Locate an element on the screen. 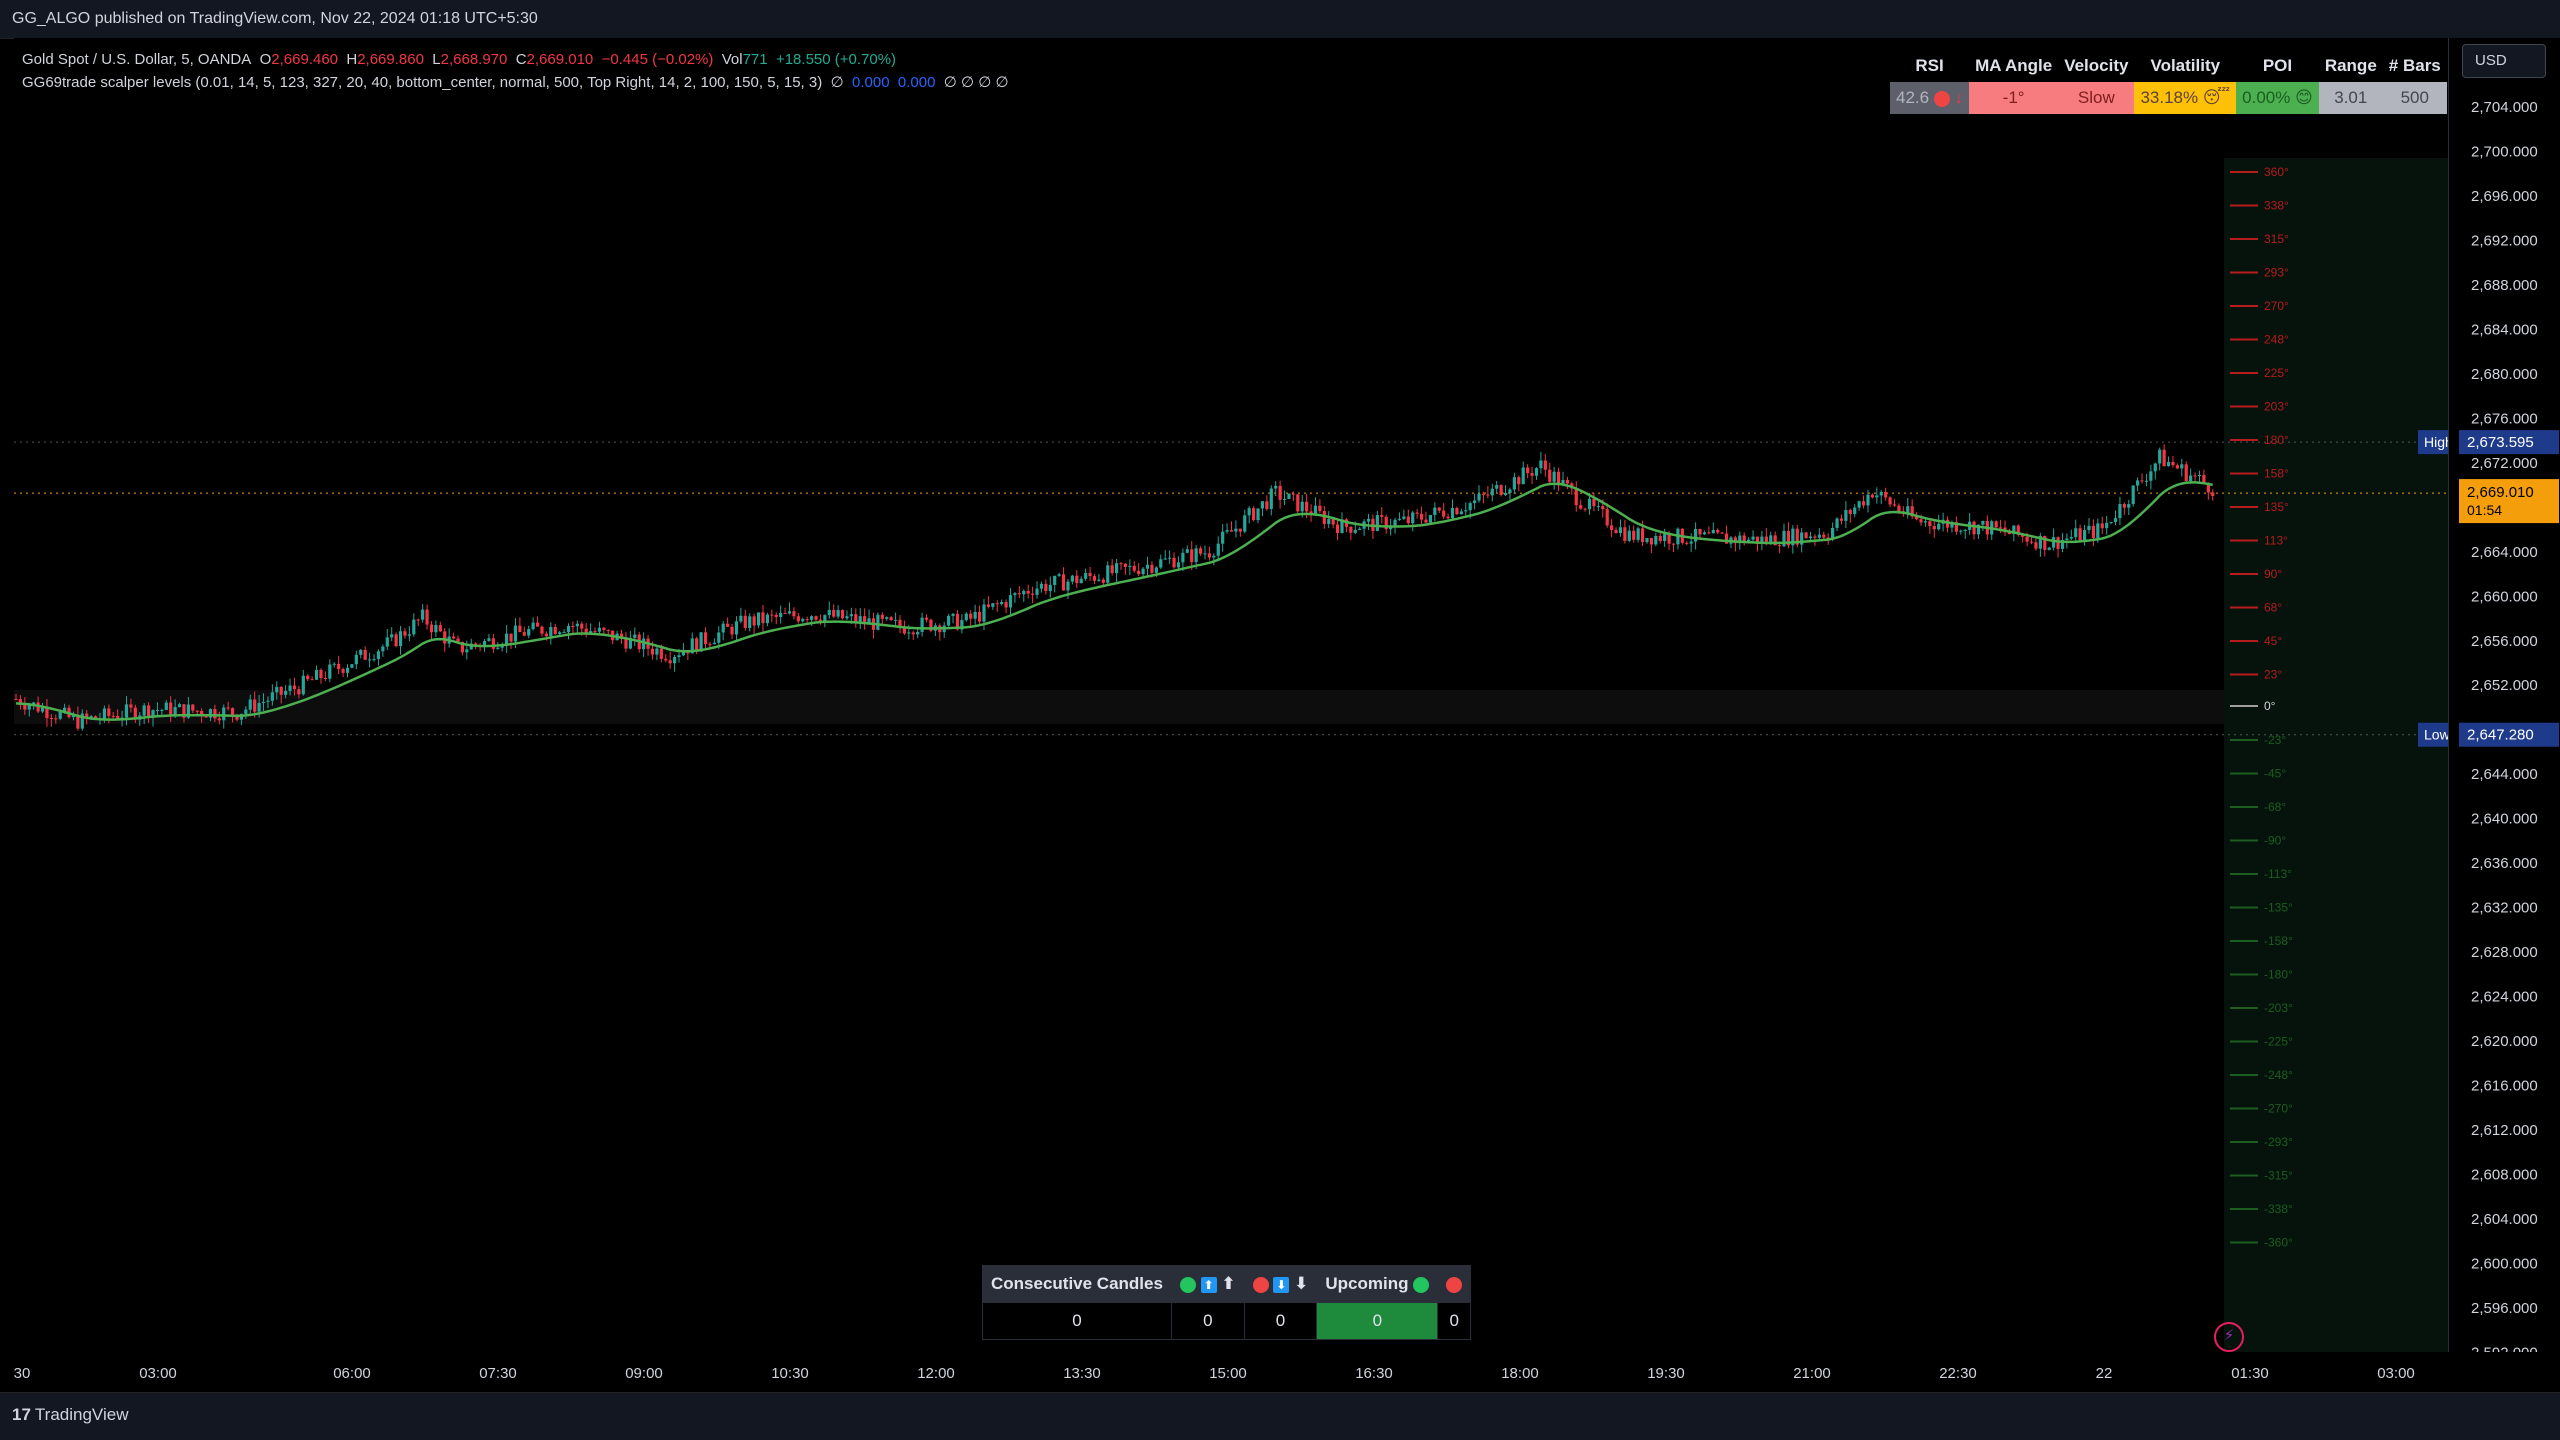  poi-value: 0.00% is located at coordinates (2266, 97).